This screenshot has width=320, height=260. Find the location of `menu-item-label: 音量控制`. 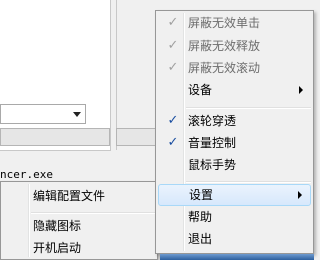

menu-item-label: 音量控制 is located at coordinates (212, 143).